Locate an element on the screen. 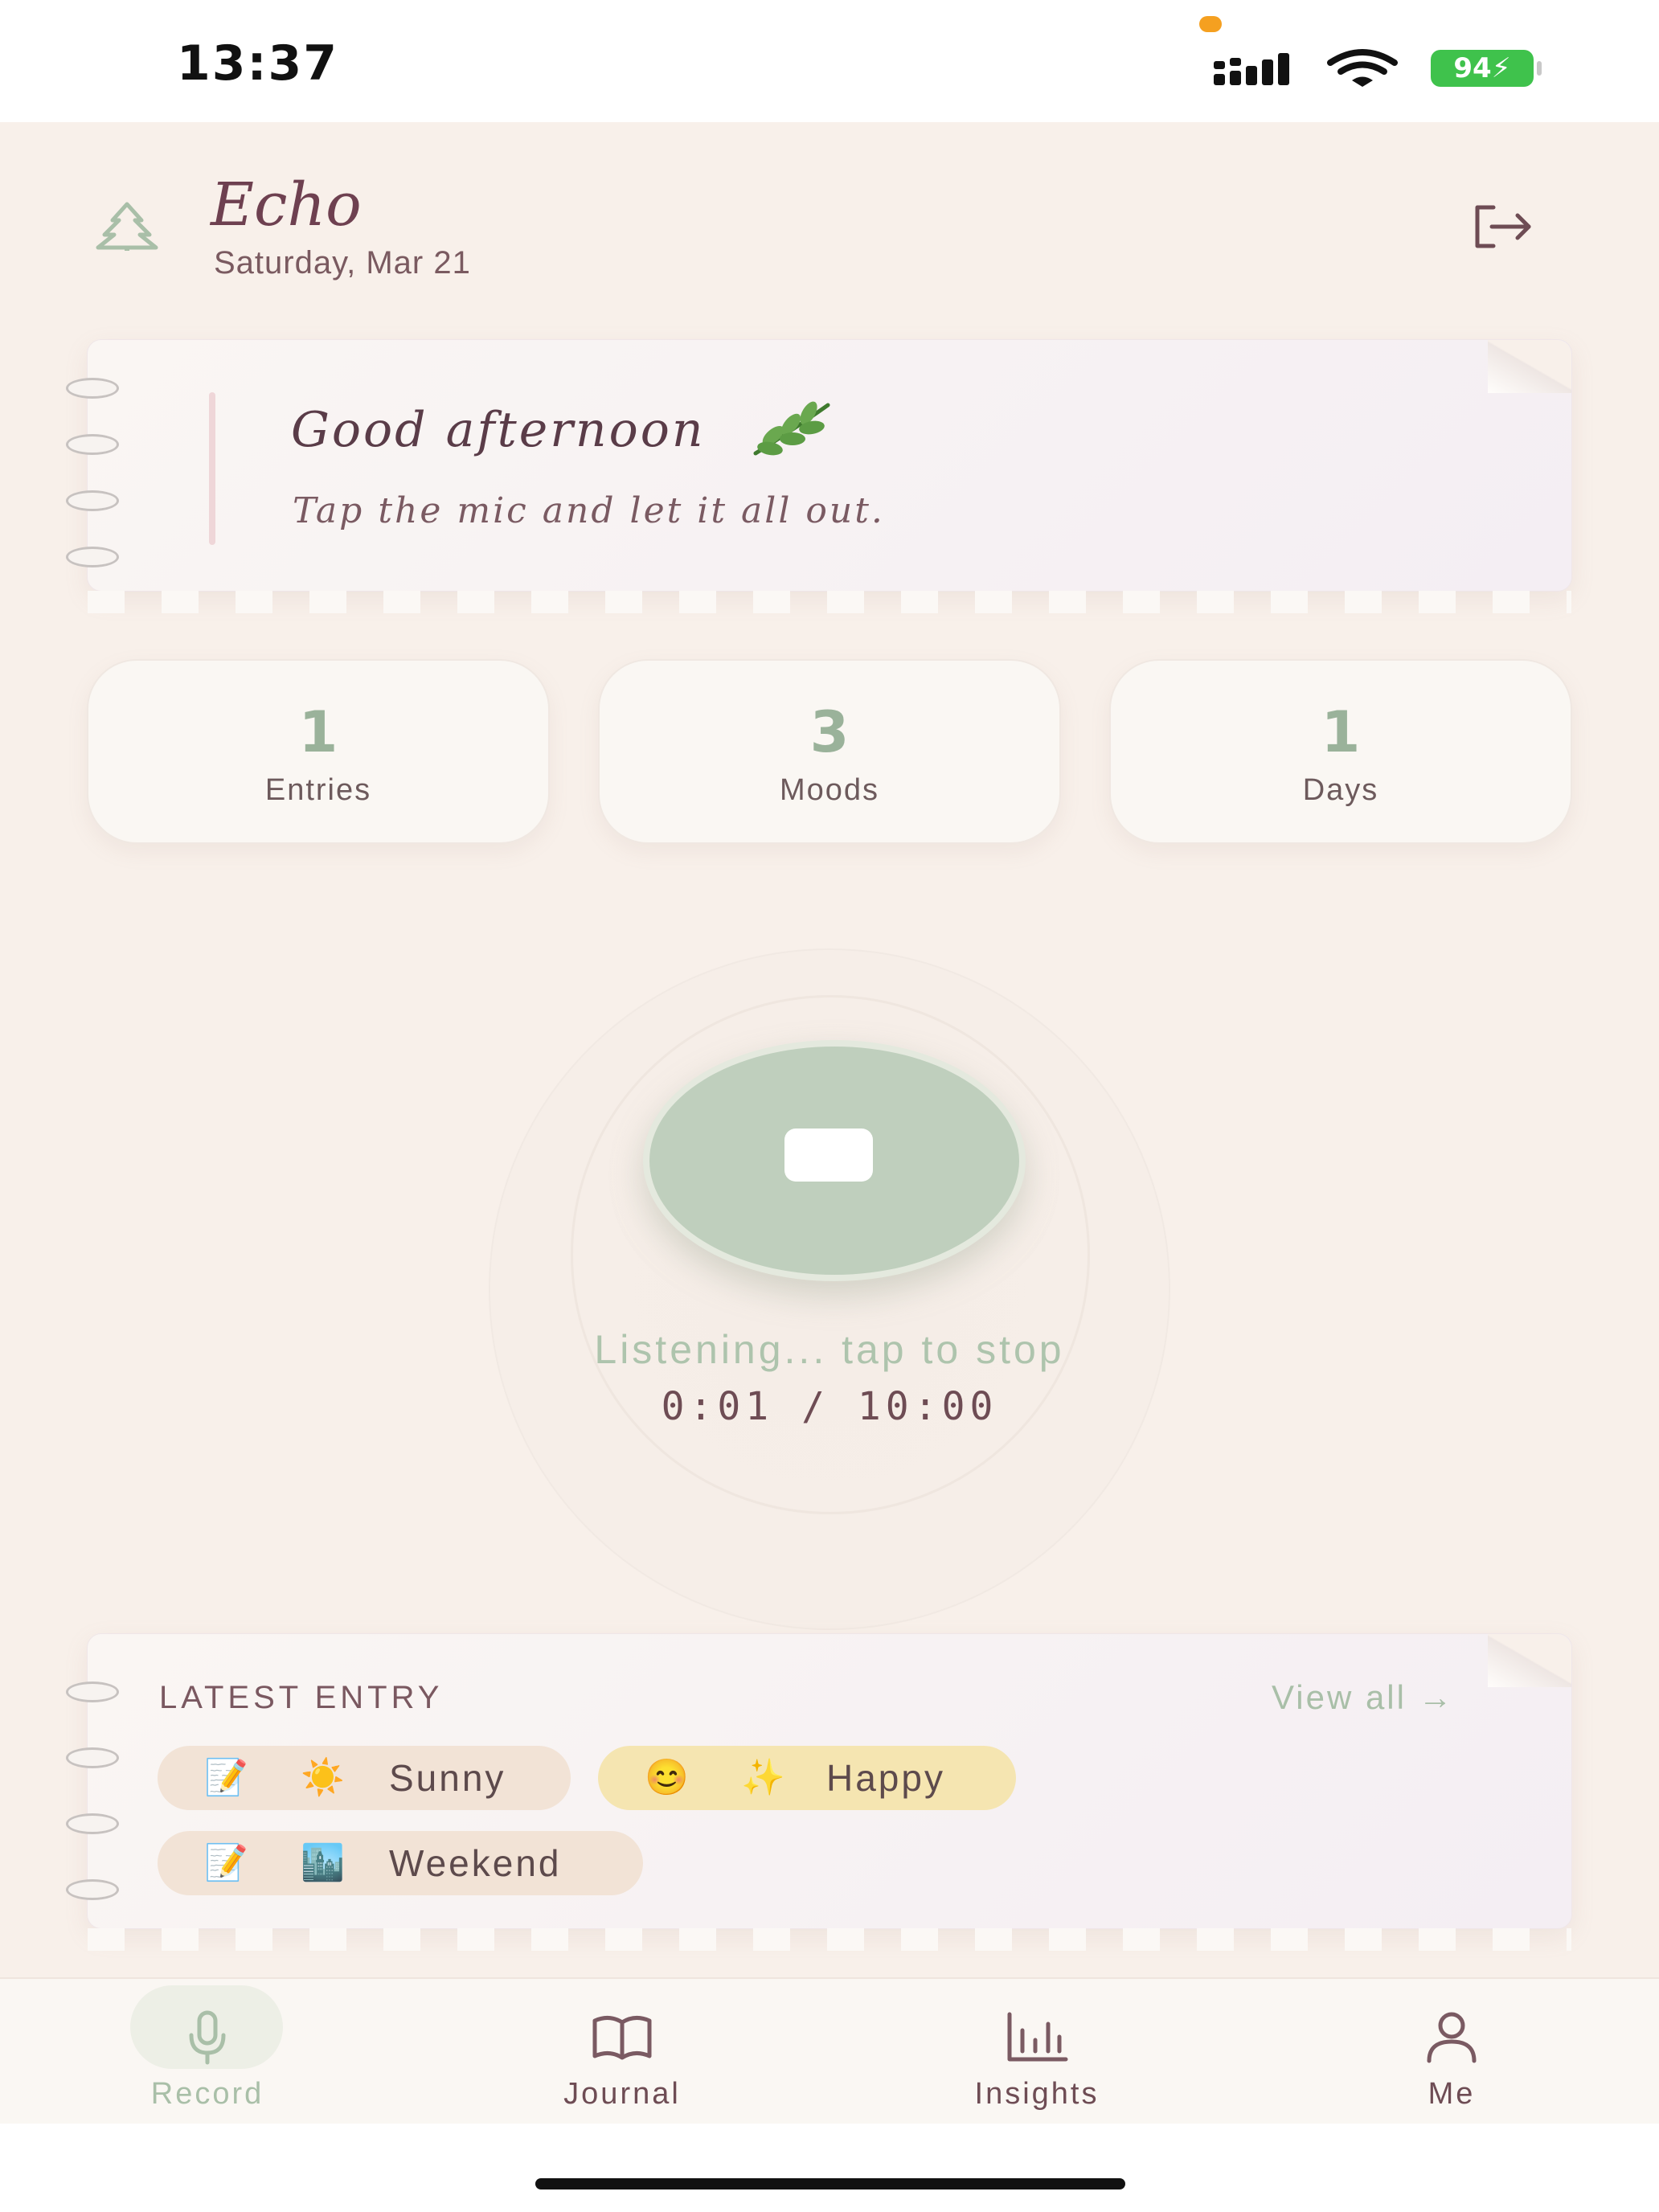  greeting-subtitle: Tap the mic and let it all out. is located at coordinates (589, 510).